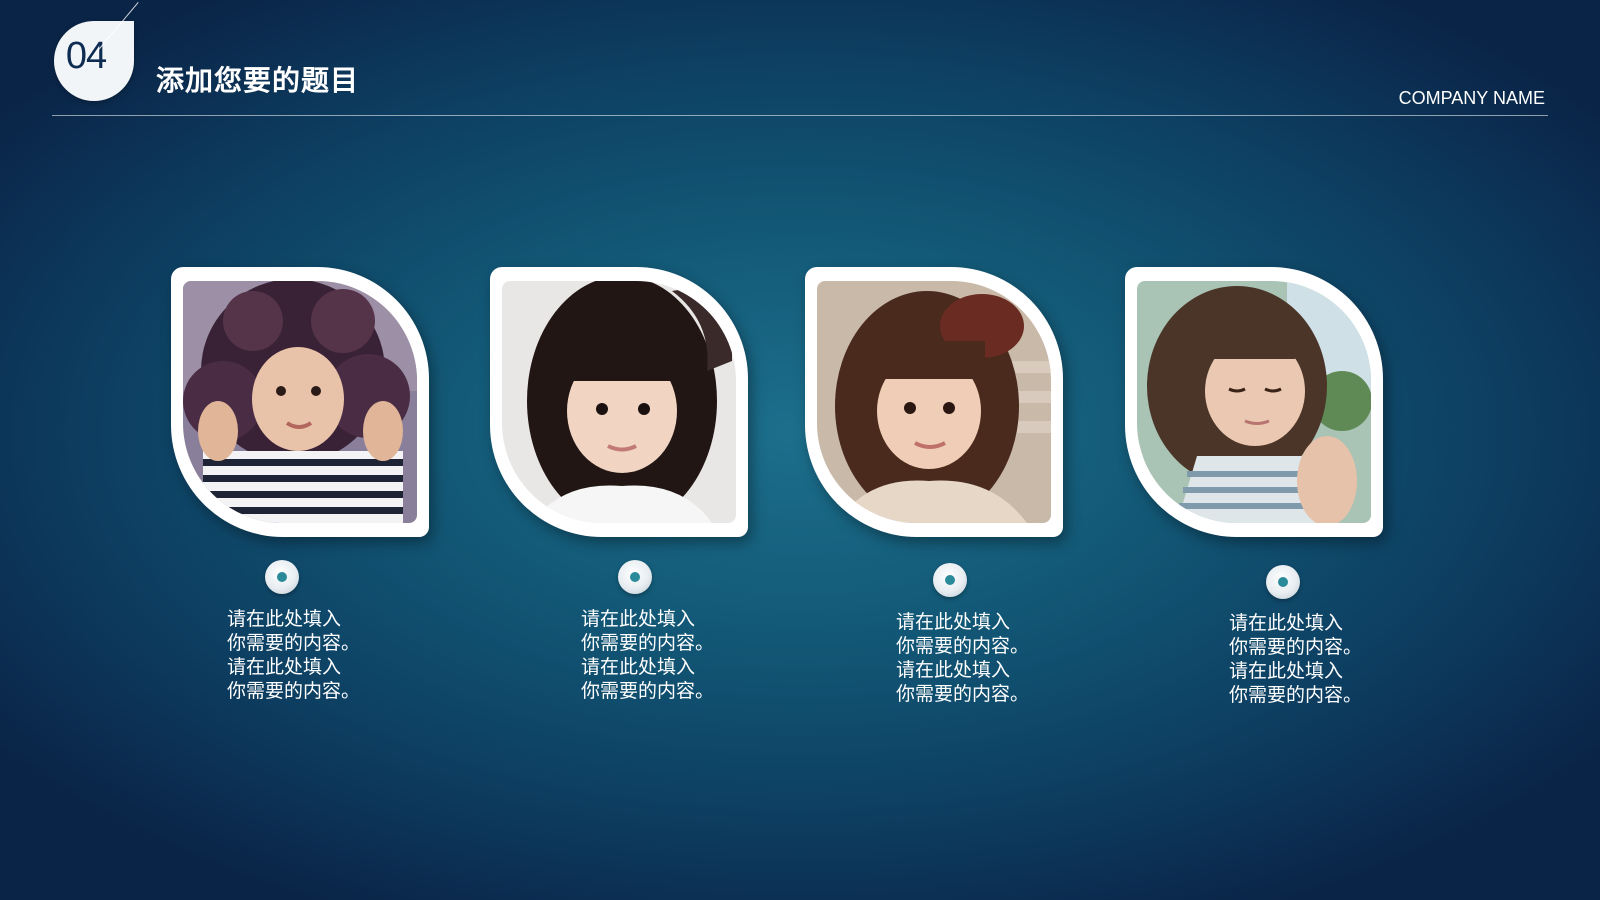 The image size is (1600, 900). What do you see at coordinates (86, 56) in the screenshot?
I see `section-number: 04` at bounding box center [86, 56].